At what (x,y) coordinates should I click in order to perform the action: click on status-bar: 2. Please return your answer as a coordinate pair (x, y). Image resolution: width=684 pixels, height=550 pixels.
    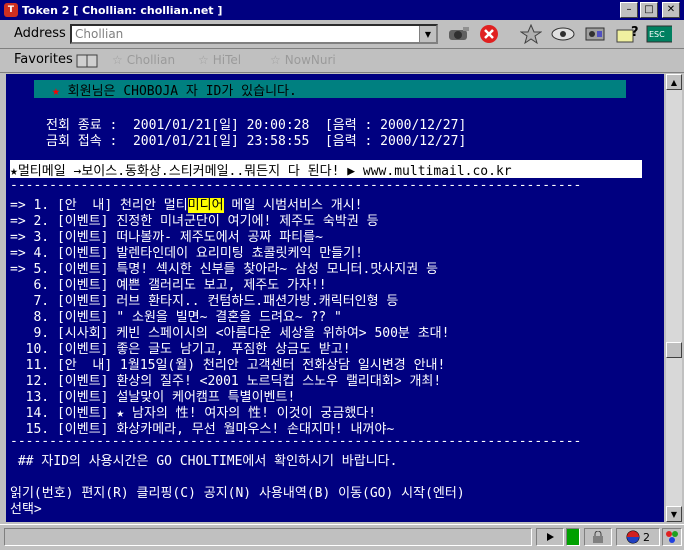
    Looking at the image, I should click on (342, 537).